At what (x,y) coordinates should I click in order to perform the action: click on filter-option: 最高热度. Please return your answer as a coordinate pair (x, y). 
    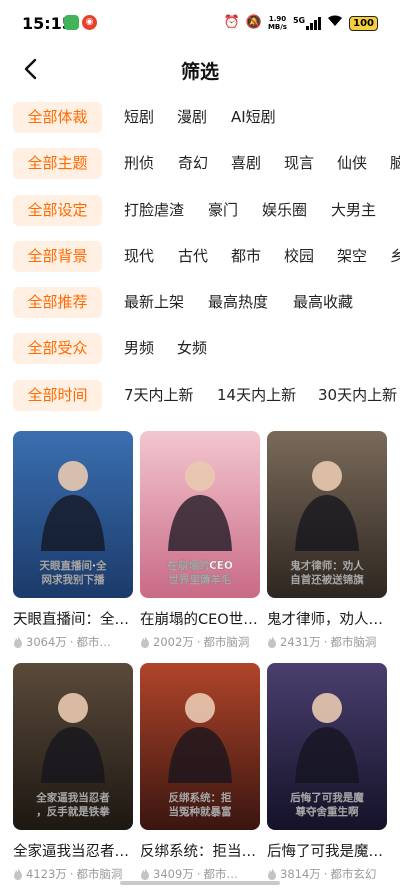
    Looking at the image, I should click on (238, 302).